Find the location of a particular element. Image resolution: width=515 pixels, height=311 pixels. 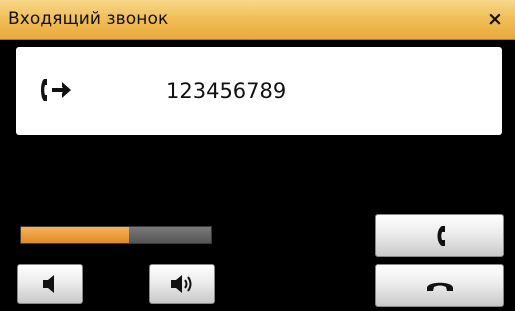

caller-number: 123456789 is located at coordinates (226, 91).